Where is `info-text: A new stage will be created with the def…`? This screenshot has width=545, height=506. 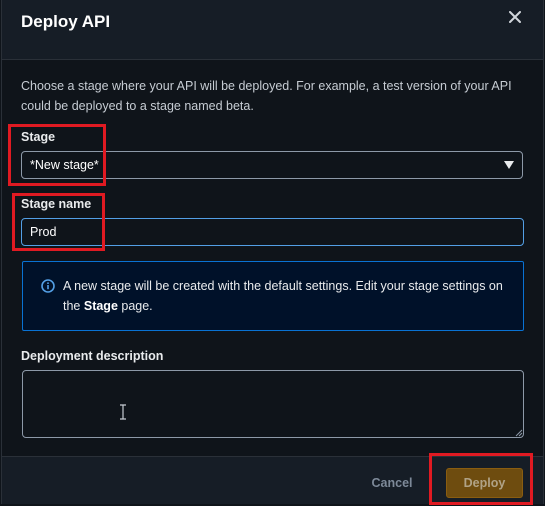
info-text: A new stage will be created with the def… is located at coordinates (289, 296).